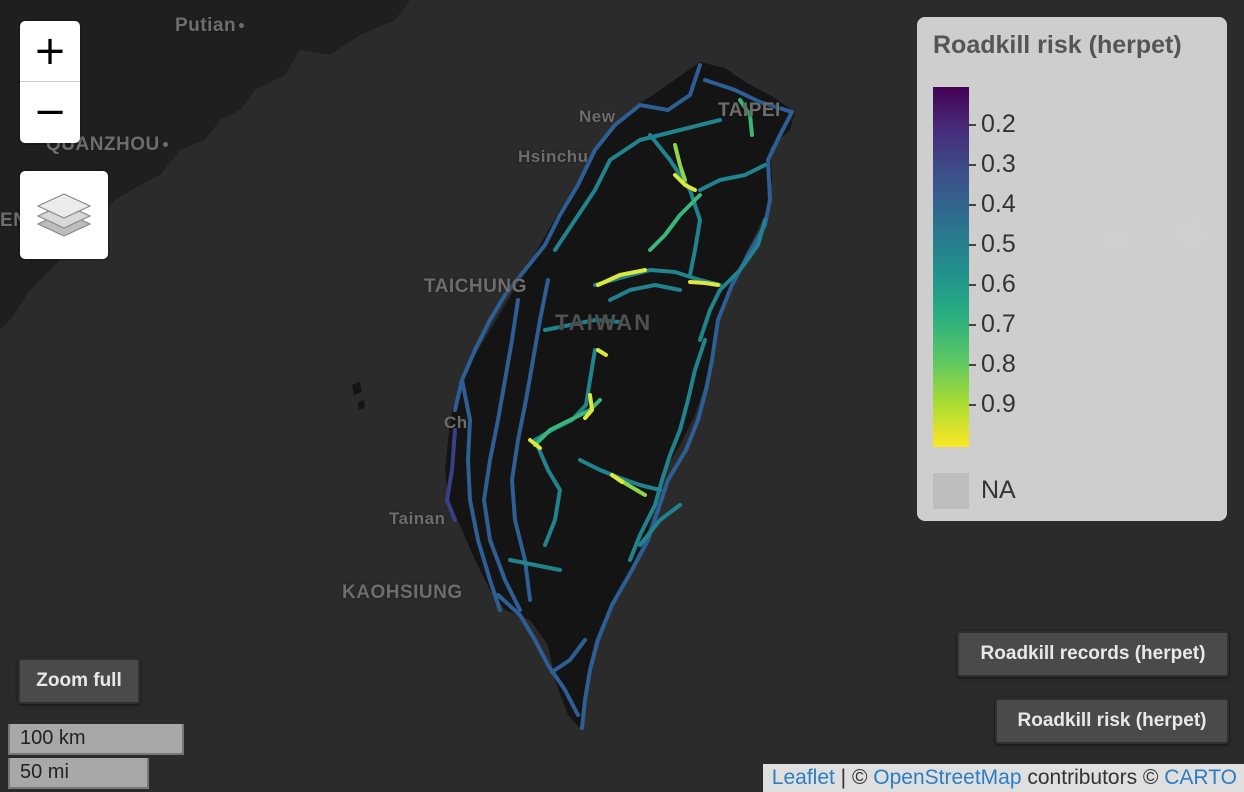  Describe the element at coordinates (998, 244) in the screenshot. I see `legend-tick-label: 0.5` at that location.